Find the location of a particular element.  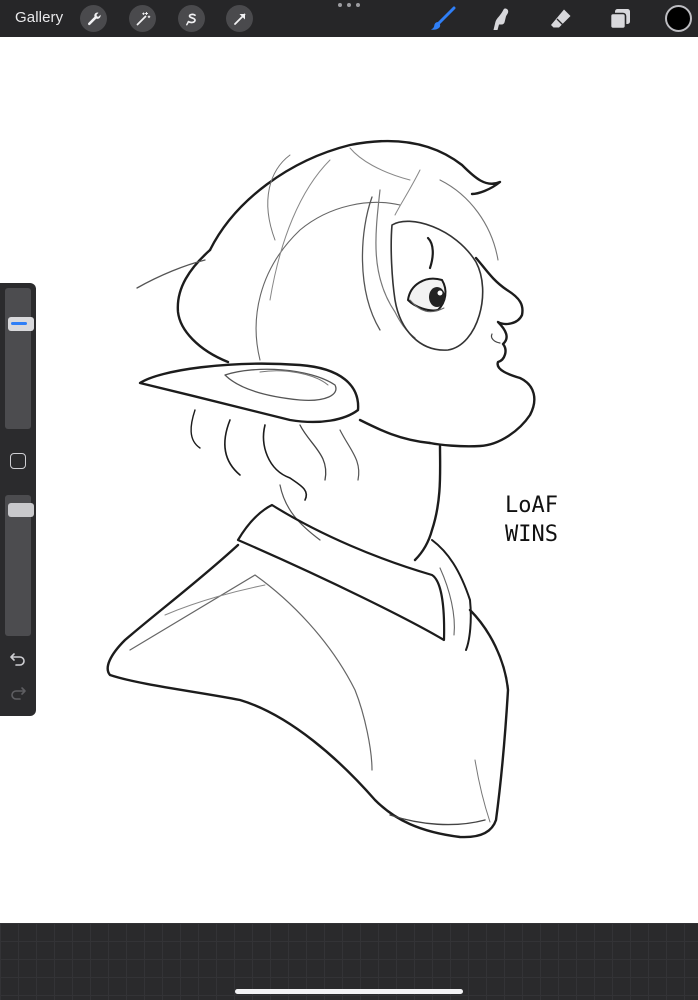

signature-line-1: LoAF is located at coordinates (531, 505).